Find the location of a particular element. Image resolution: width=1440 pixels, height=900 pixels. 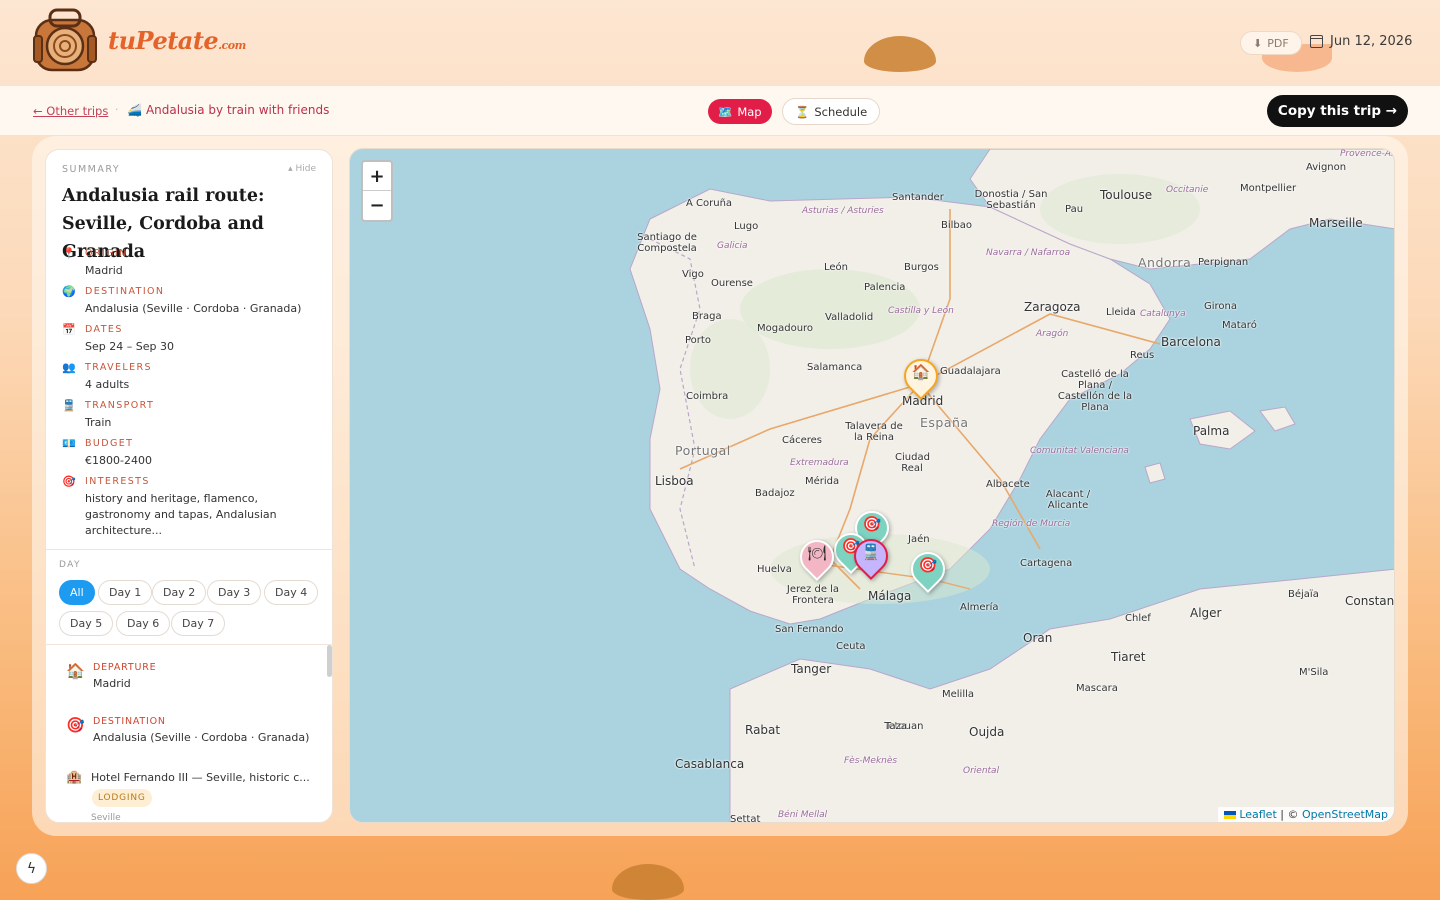

map-label-city: Mogadouro is located at coordinates (785, 328).